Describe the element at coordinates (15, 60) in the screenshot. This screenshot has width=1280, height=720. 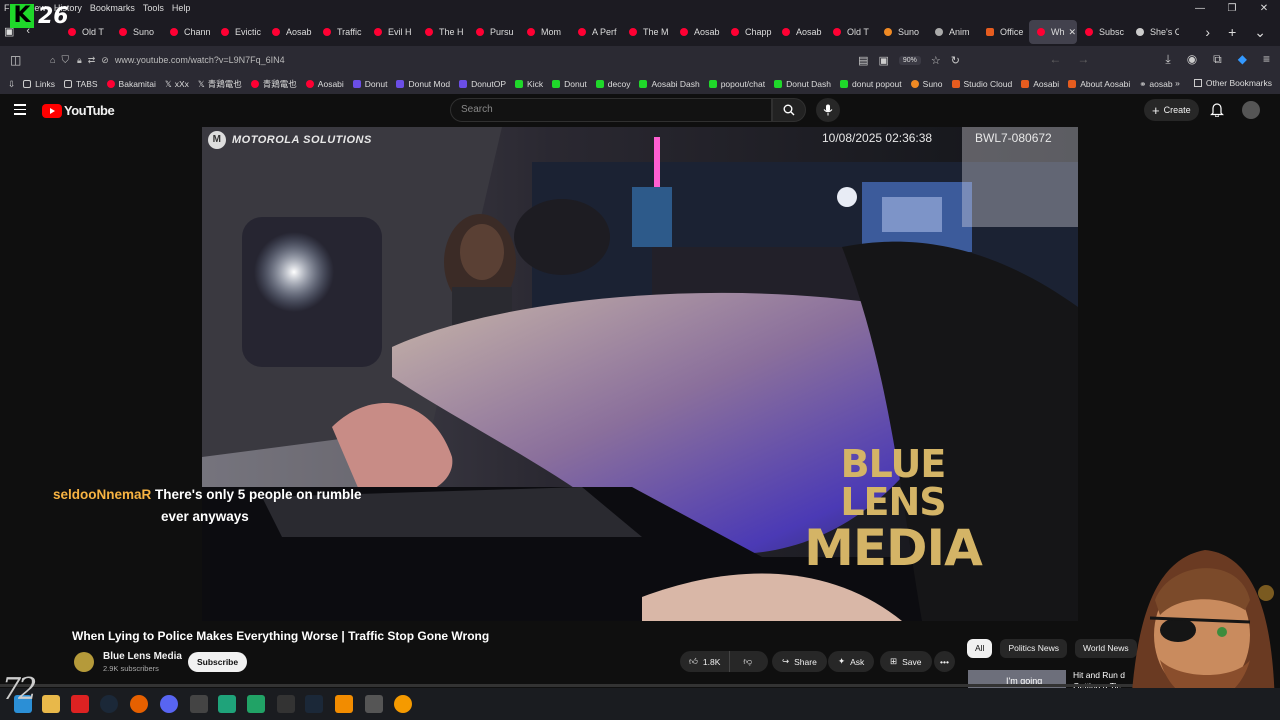
I see `sidebar-toggle-icon: ◫` at that location.